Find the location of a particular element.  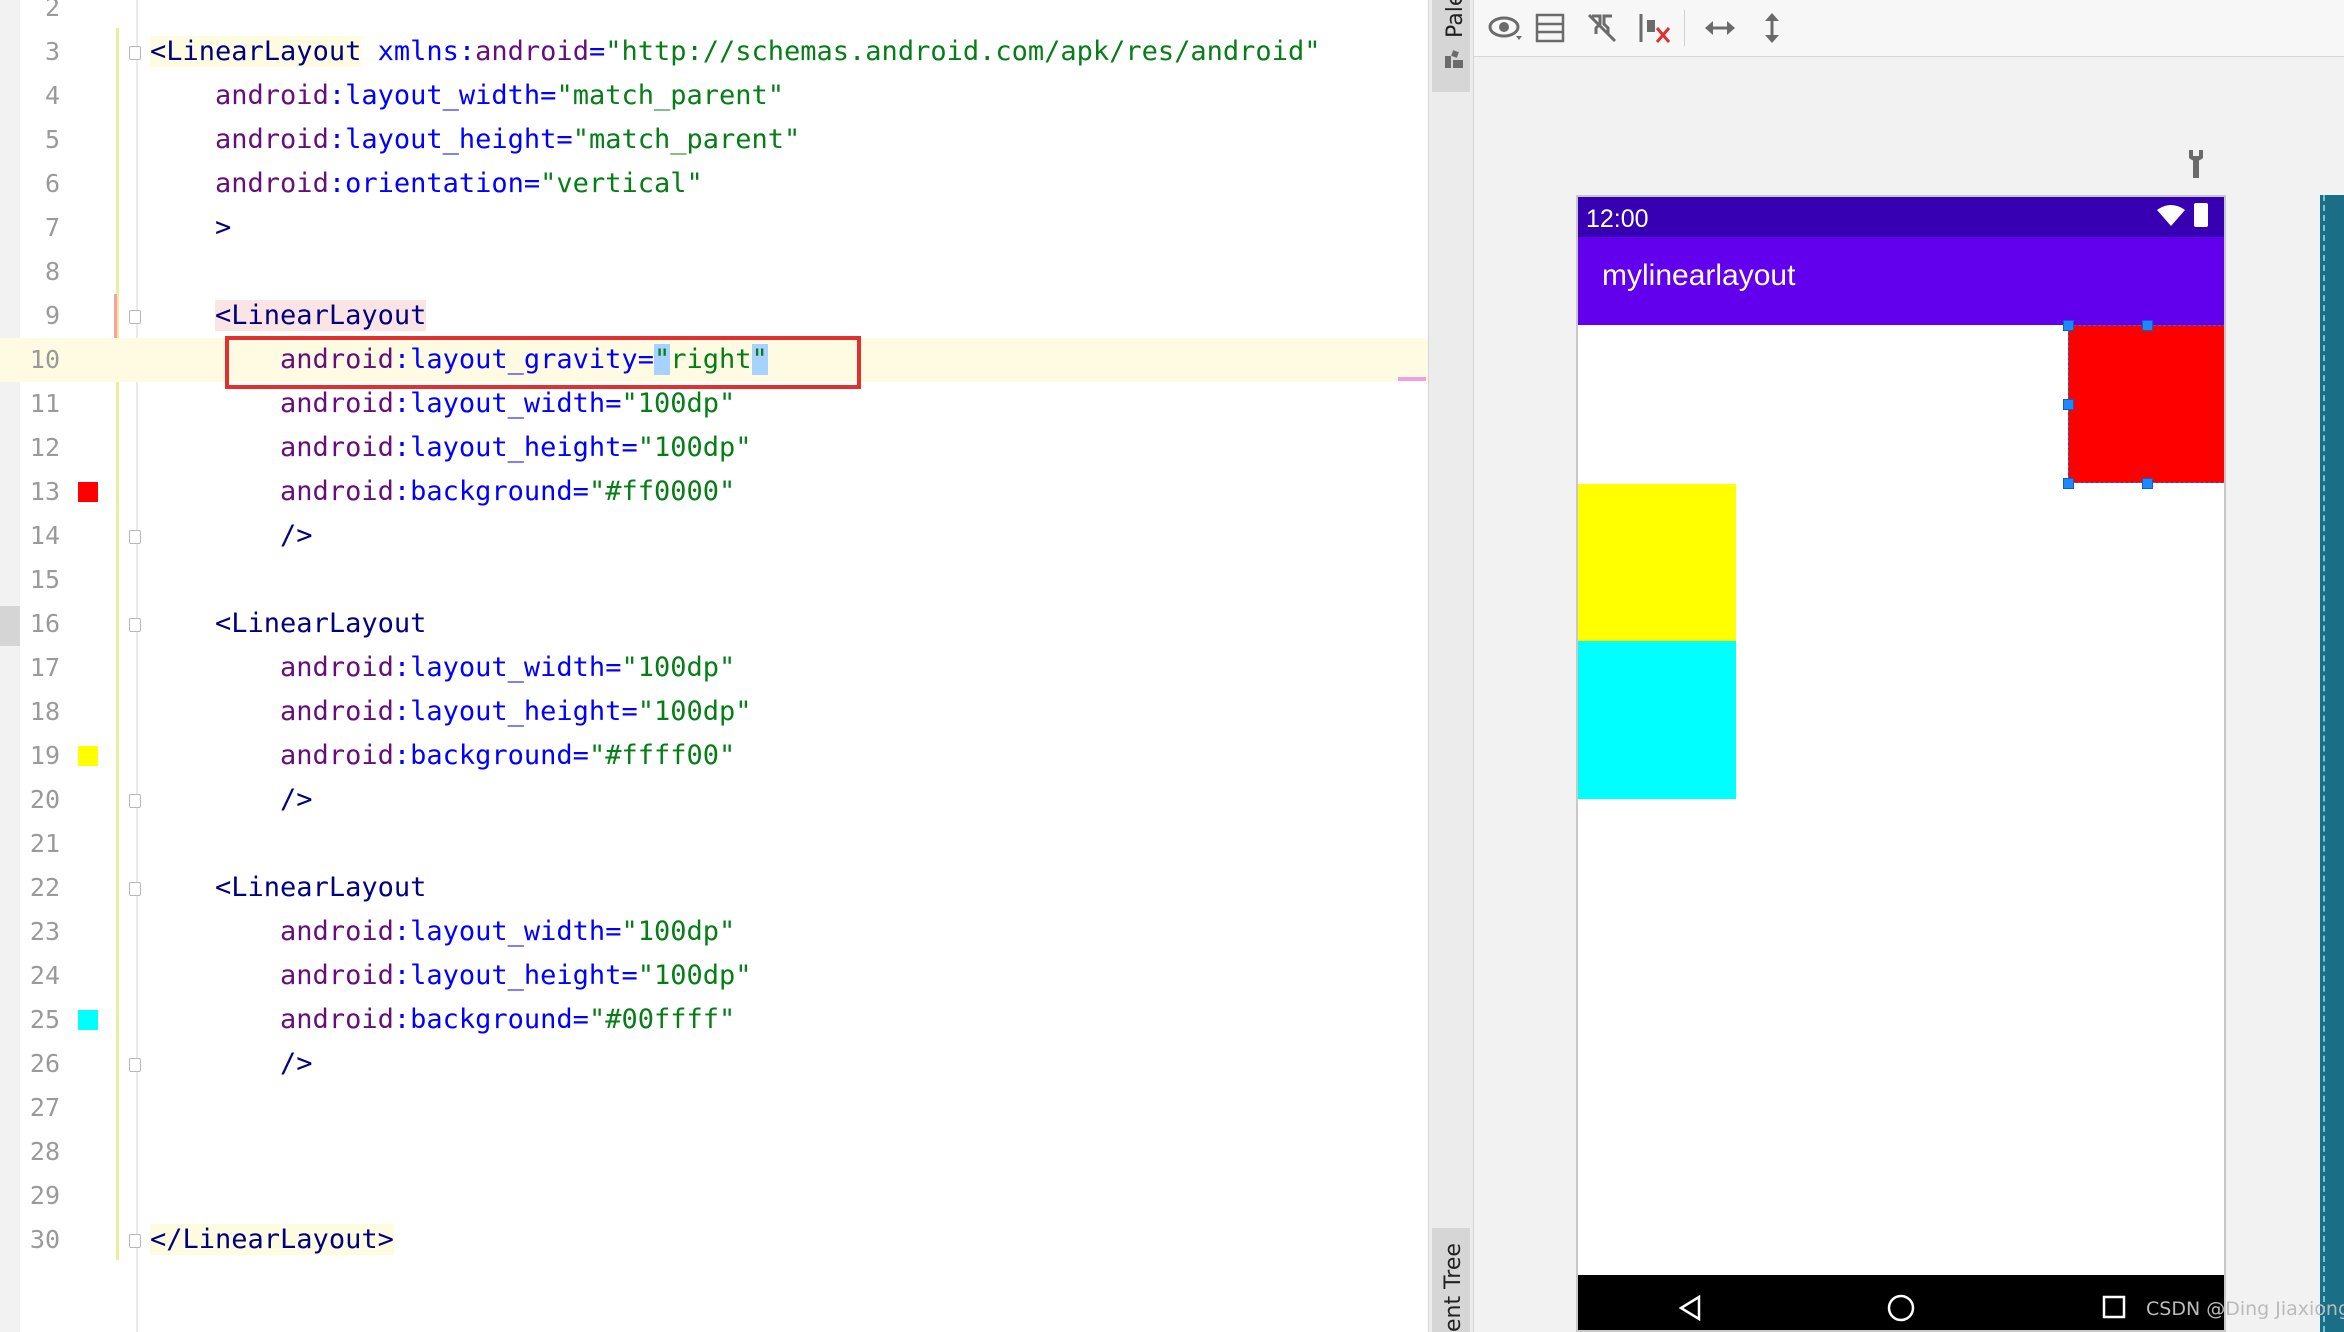

code-line: 12 android:layout_height="100dp" is located at coordinates (714, 448).